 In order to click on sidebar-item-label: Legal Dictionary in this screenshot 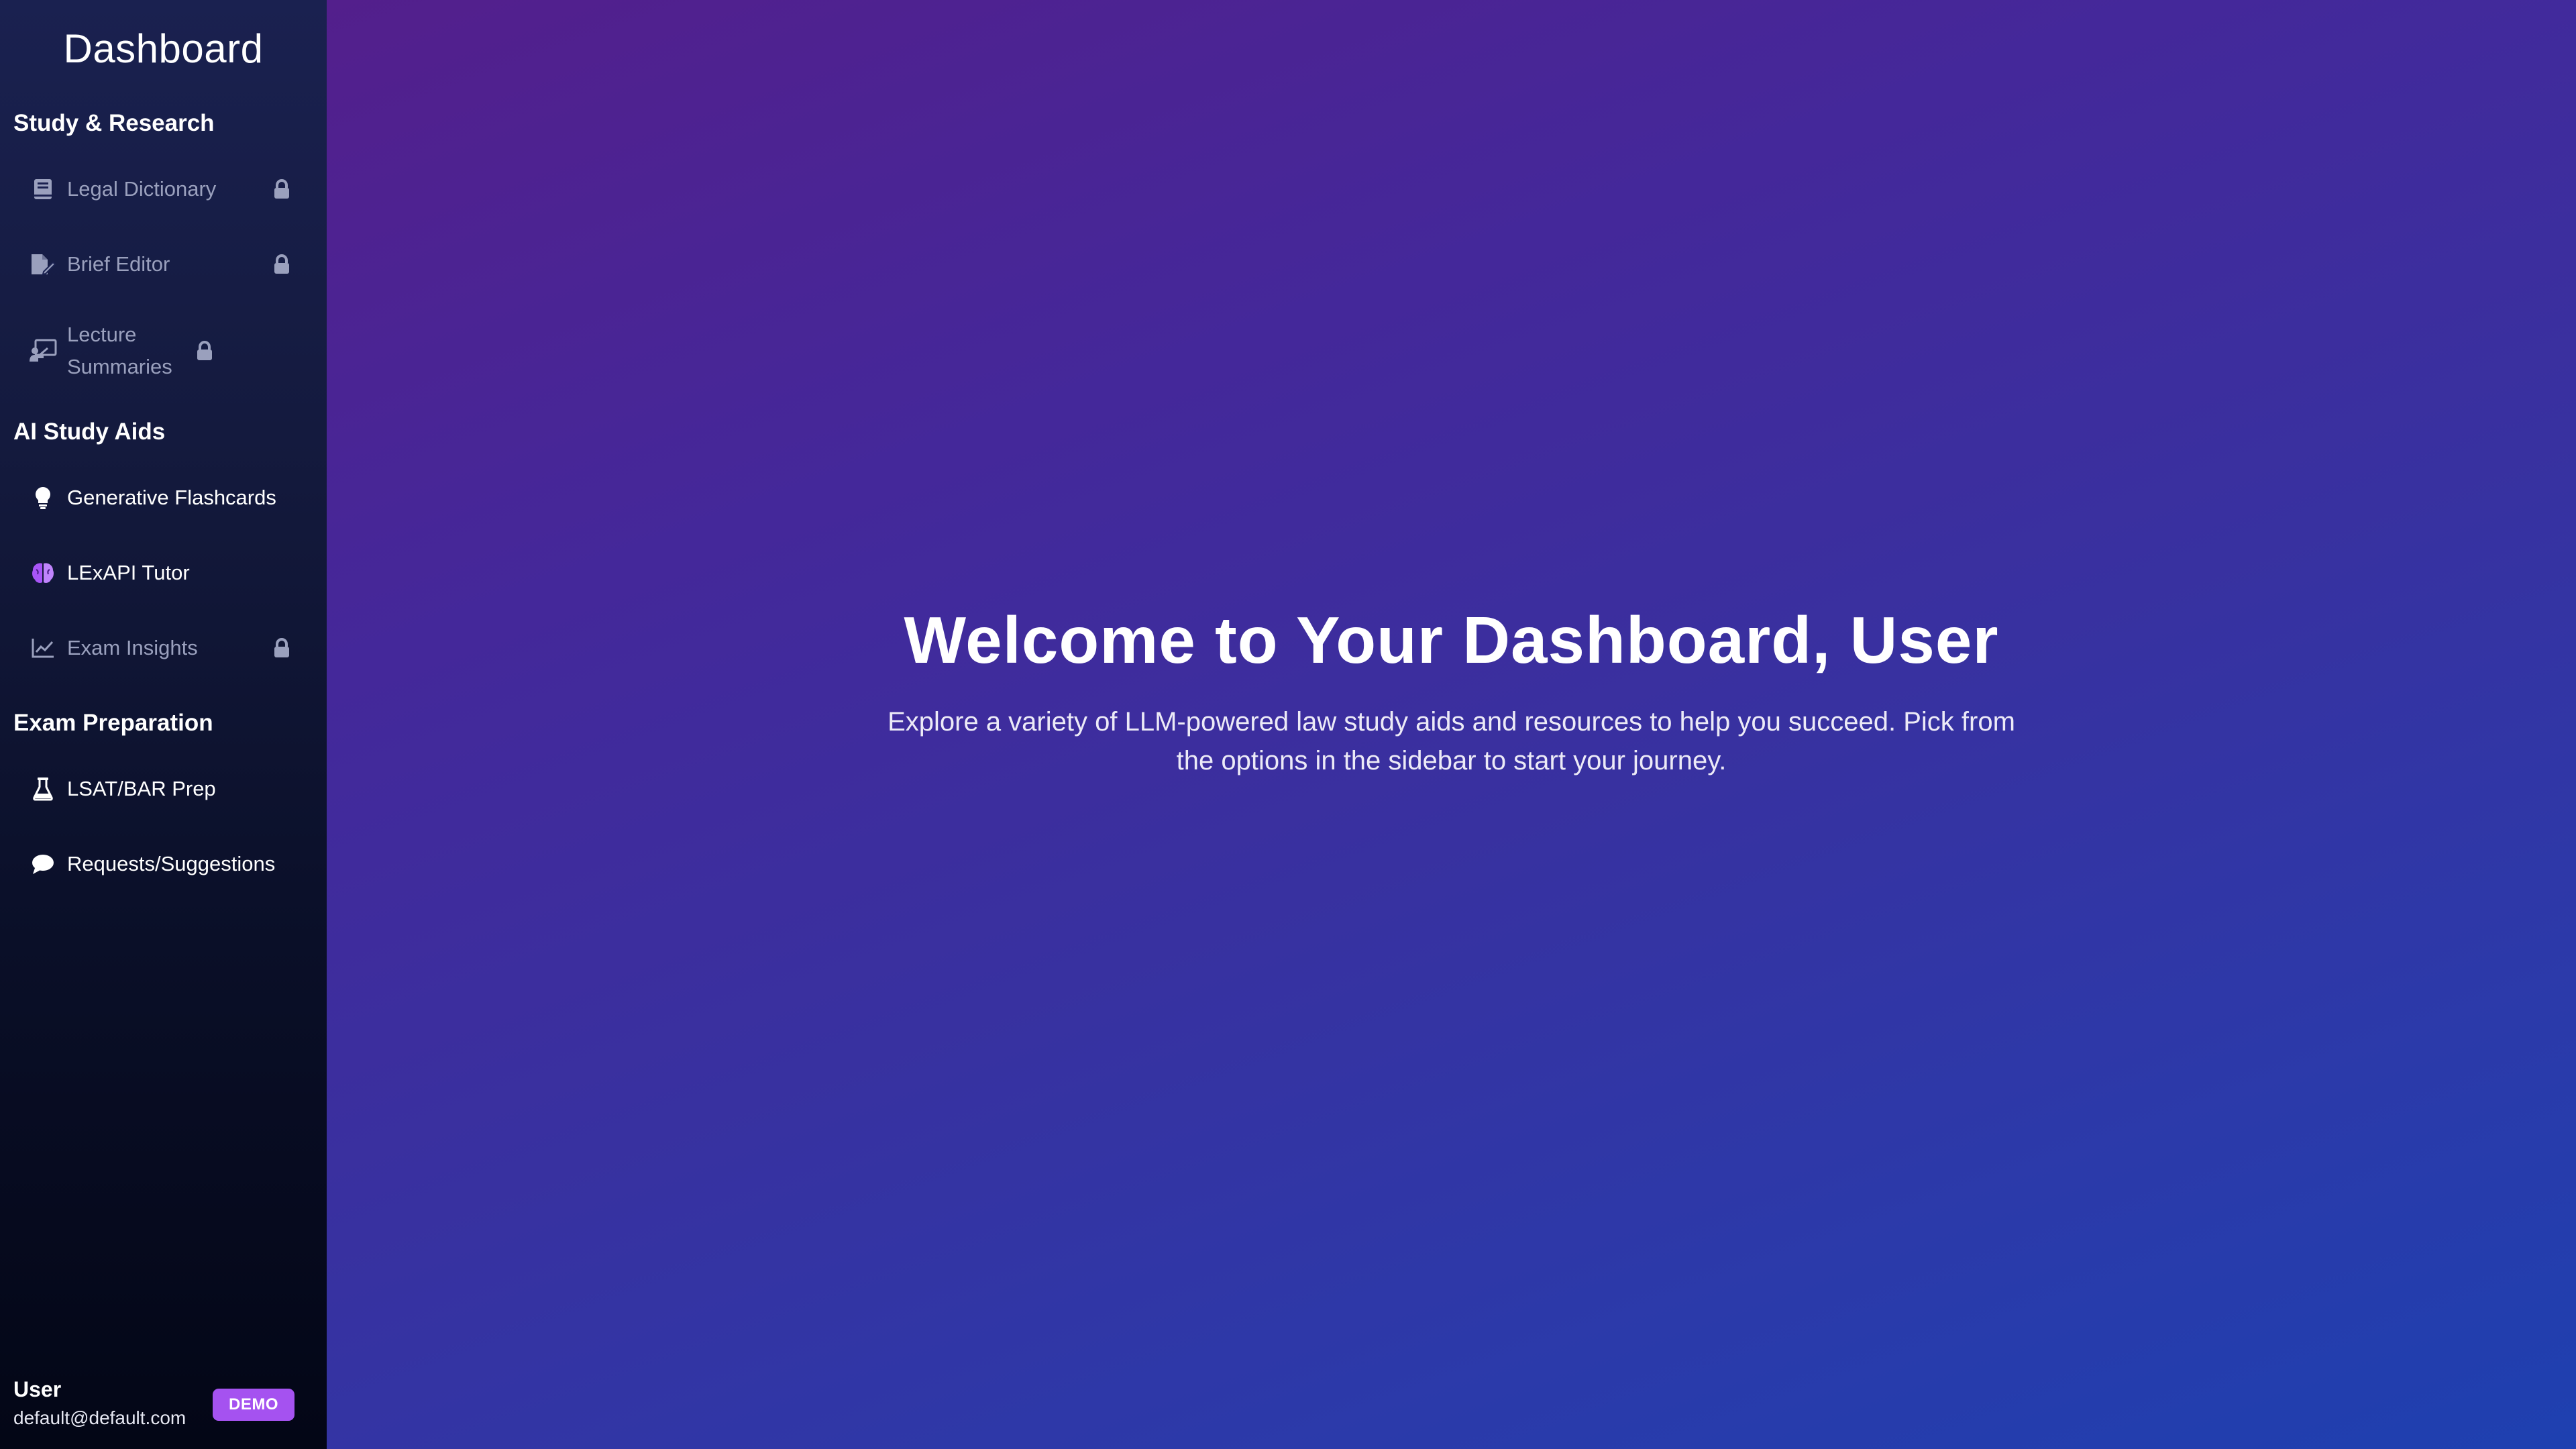, I will do `click(142, 188)`.